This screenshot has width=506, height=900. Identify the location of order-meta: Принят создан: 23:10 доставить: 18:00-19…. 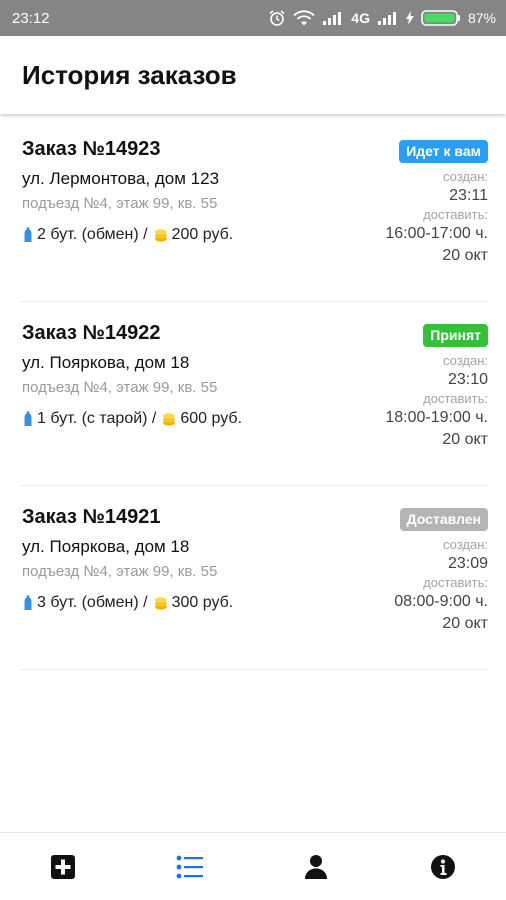
(436, 387).